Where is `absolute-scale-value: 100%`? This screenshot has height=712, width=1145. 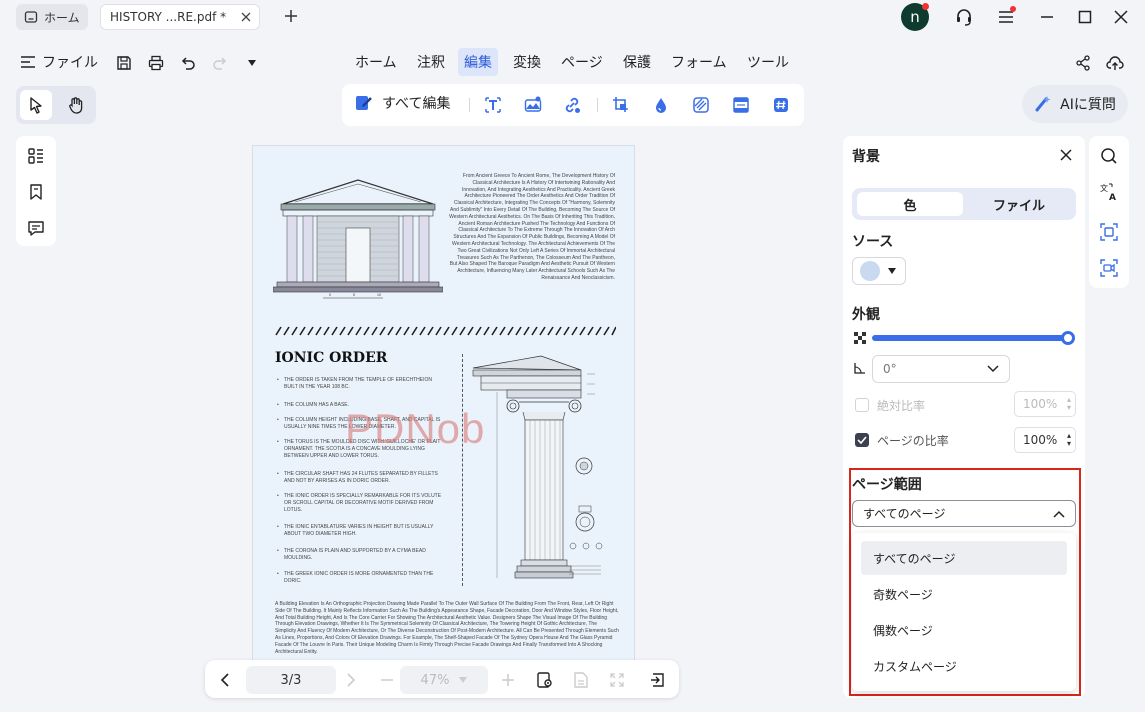
absolute-scale-value: 100% is located at coordinates (1040, 404).